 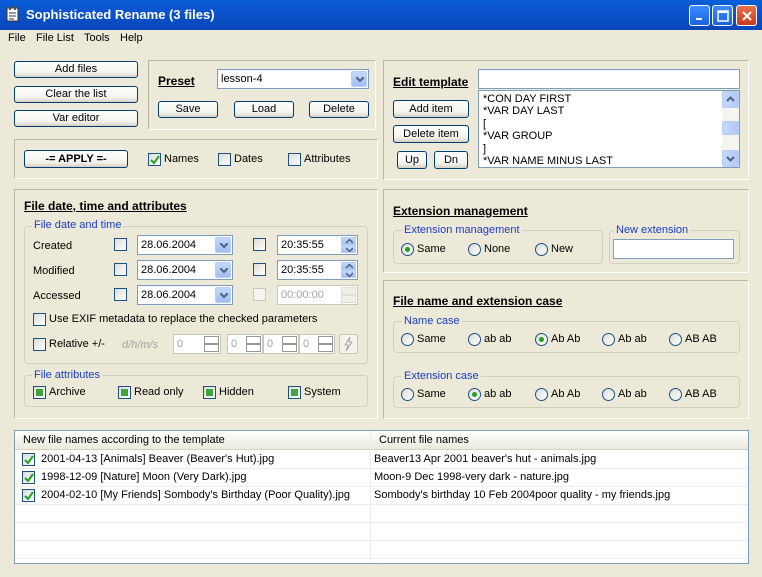 I want to click on var-editor-button: Var editor, so click(x=76, y=118).